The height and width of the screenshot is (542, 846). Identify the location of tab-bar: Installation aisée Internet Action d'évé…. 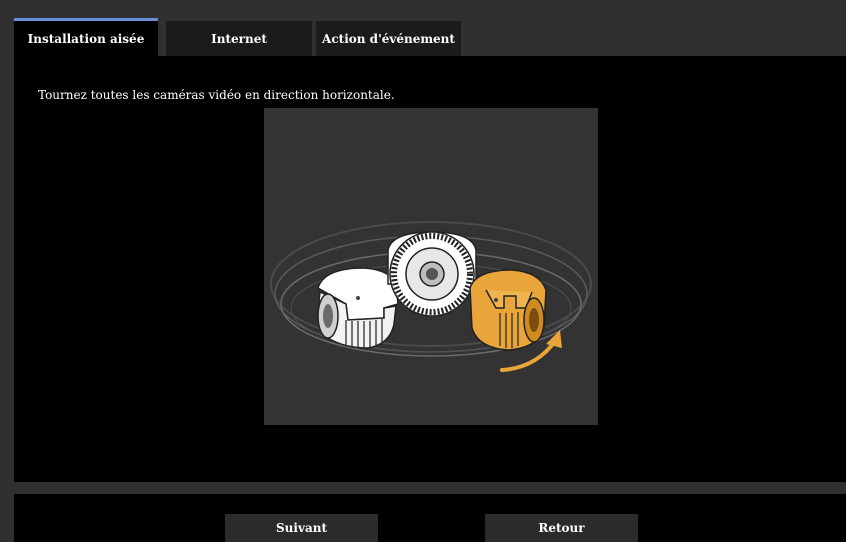
(239, 37).